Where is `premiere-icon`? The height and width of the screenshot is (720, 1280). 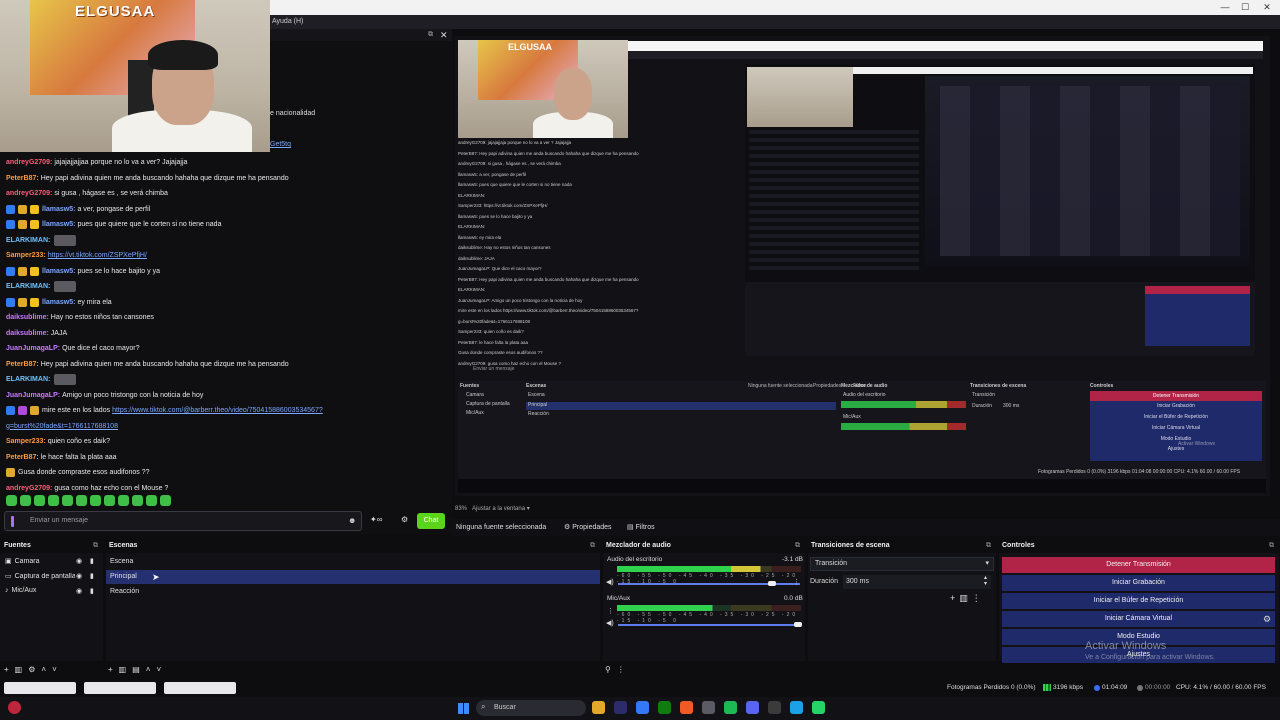 premiere-icon is located at coordinates (620, 707).